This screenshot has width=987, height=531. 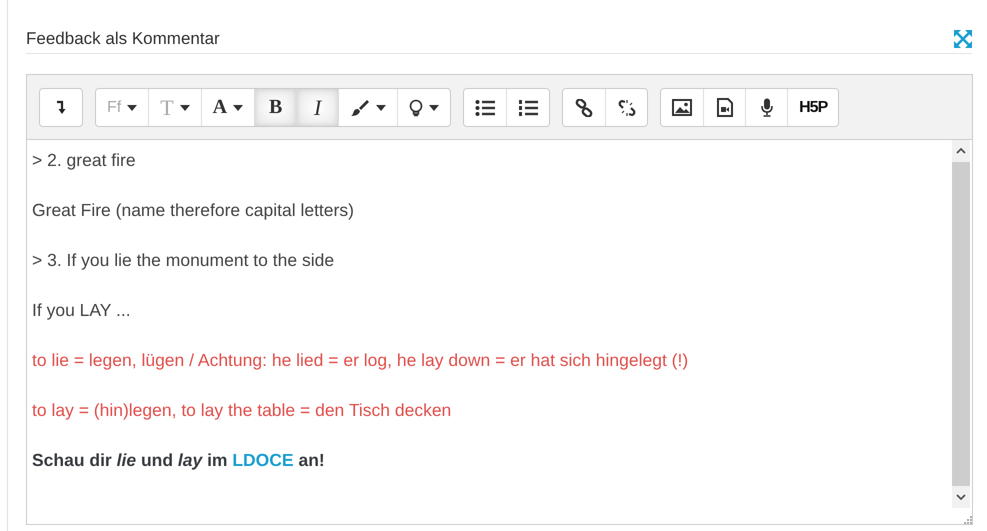 What do you see at coordinates (812, 107) in the screenshot?
I see `h5p-button: H5P` at bounding box center [812, 107].